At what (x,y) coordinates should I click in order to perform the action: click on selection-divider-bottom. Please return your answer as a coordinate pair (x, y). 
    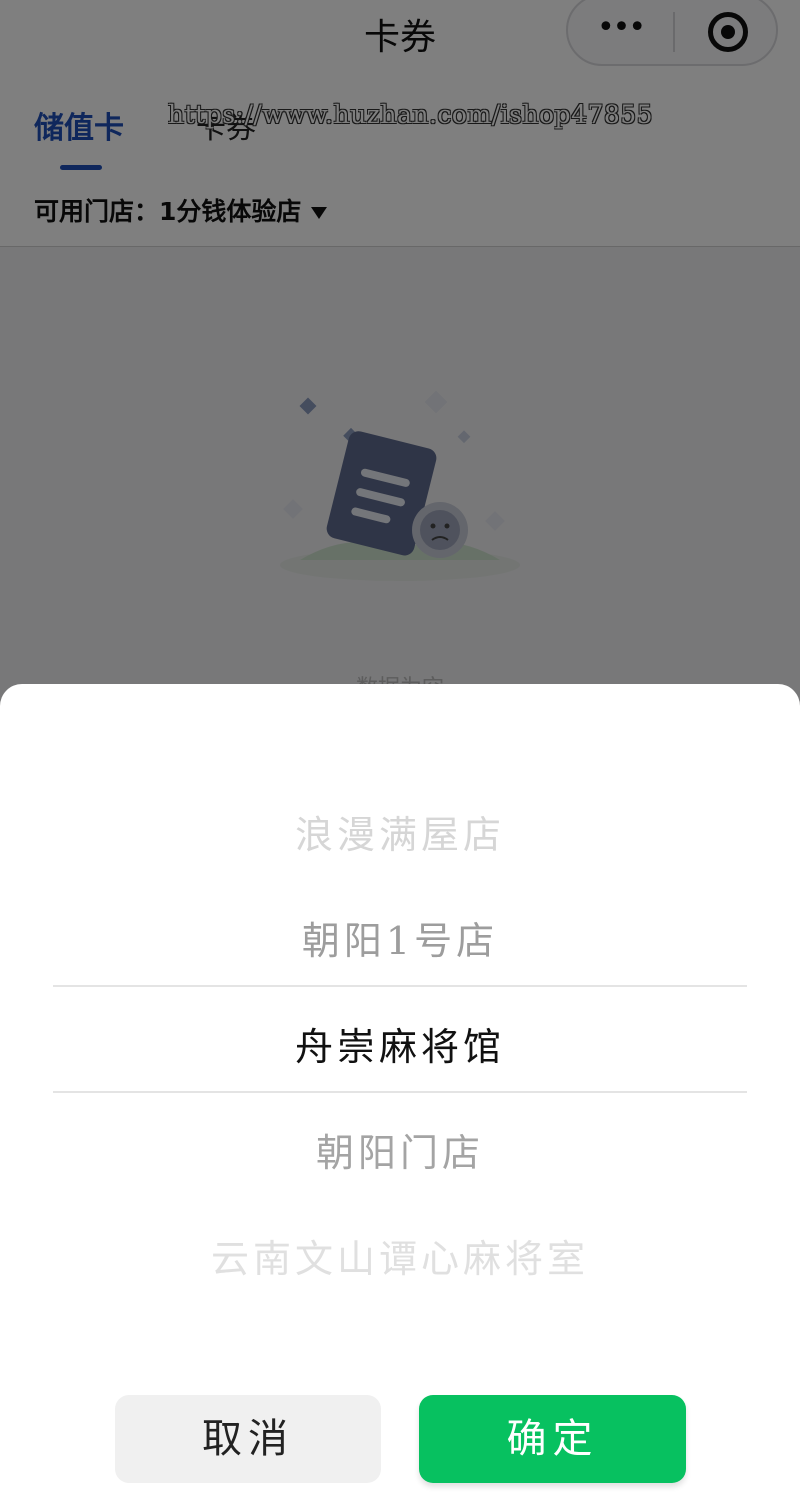
    Looking at the image, I should click on (400, 1092).